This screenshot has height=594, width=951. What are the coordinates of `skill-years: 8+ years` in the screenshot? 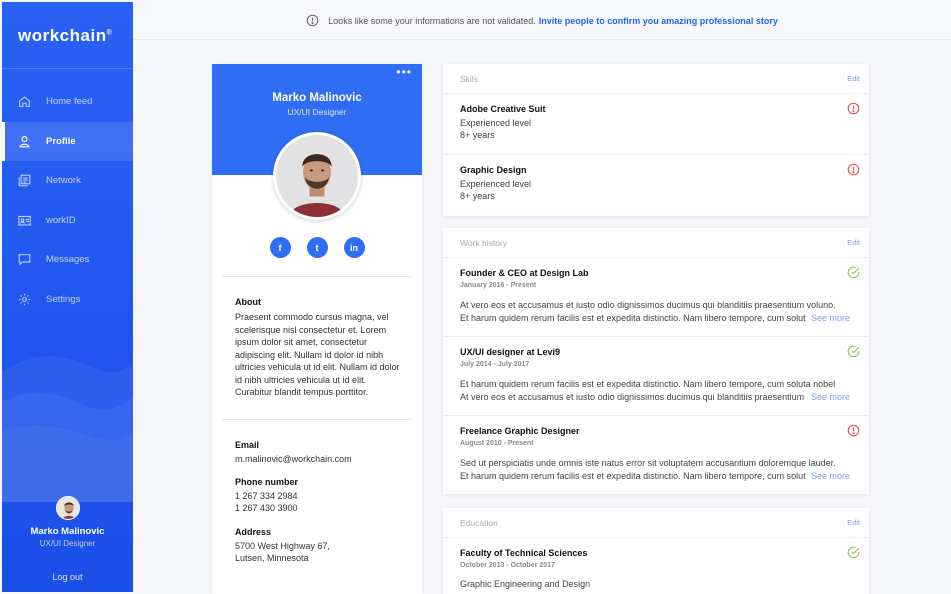 It's located at (477, 196).